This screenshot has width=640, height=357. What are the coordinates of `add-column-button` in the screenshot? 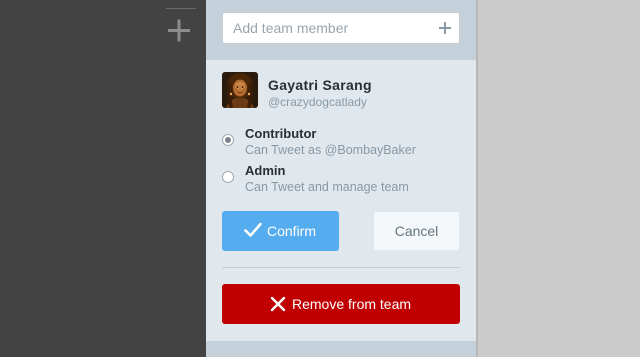 It's located at (180, 30).